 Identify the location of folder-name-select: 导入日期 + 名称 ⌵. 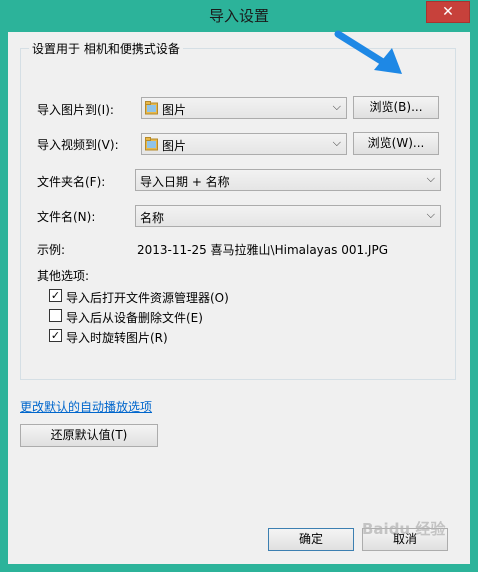
(288, 180).